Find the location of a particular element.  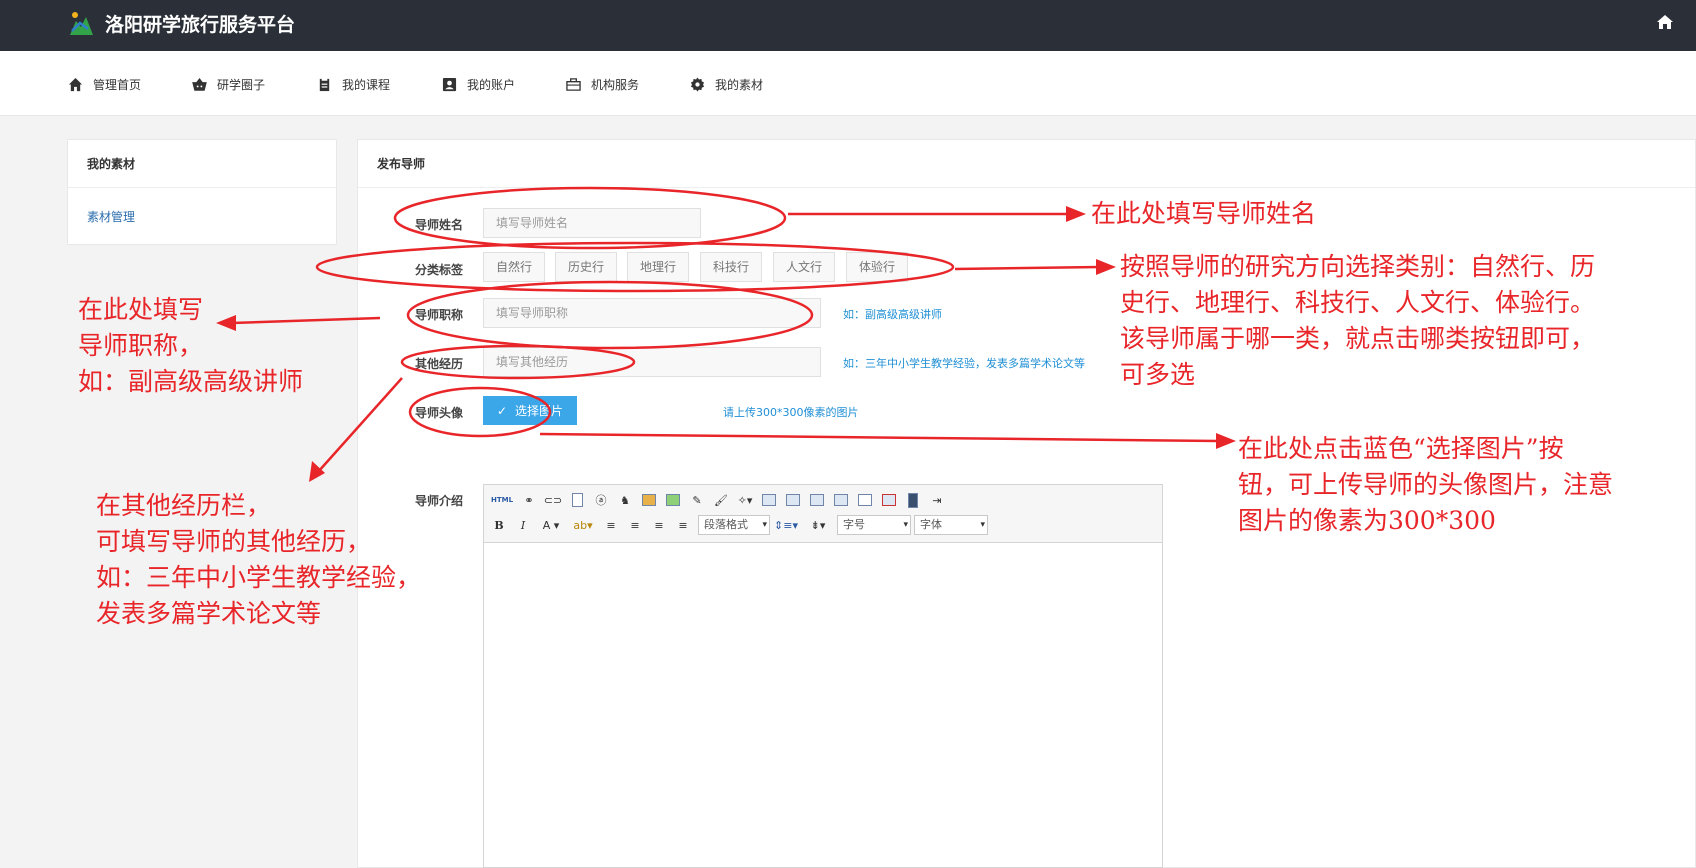

editor-content-area is located at coordinates (823, 705).